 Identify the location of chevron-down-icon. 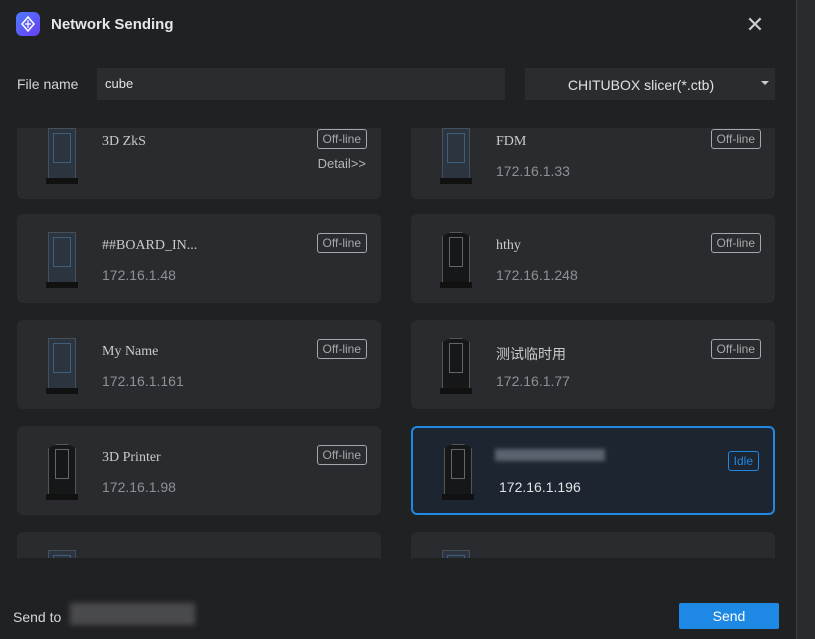
(765, 83).